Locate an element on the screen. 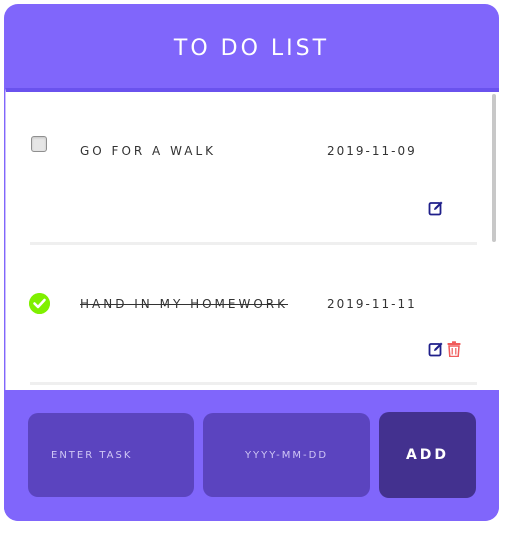  trash-icon is located at coordinates (454, 349).